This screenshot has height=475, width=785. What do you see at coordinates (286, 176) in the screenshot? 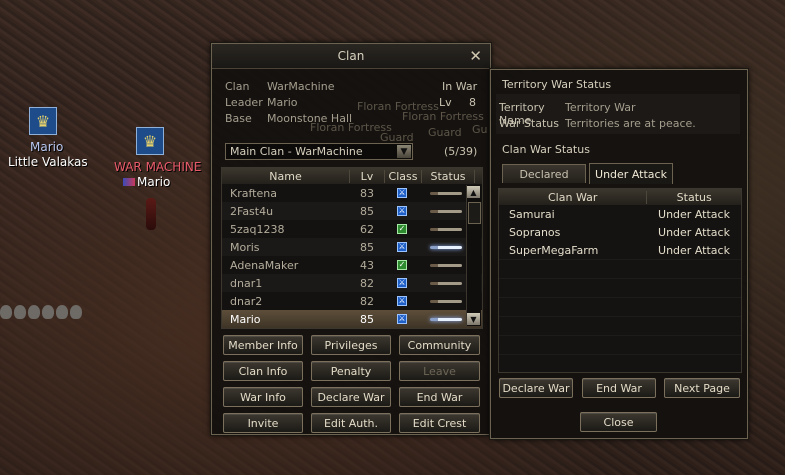
I see `col-name: Name` at bounding box center [286, 176].